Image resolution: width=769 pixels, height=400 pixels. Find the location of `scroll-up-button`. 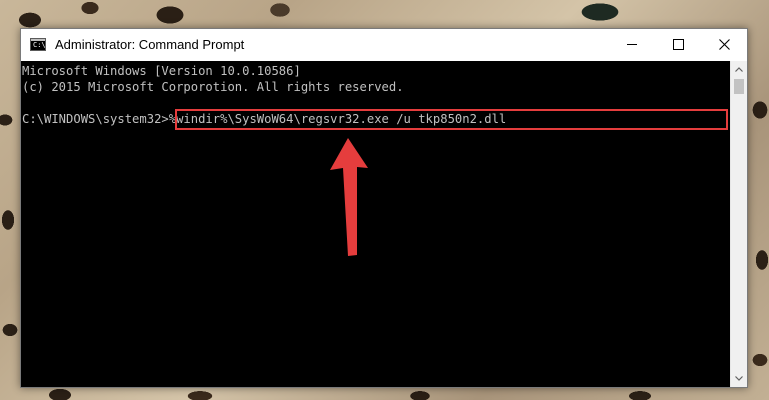

scroll-up-button is located at coordinates (739, 69).